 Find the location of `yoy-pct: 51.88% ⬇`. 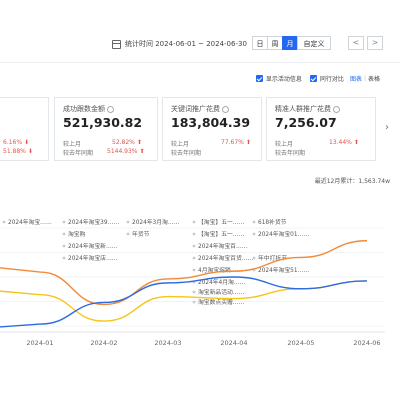

yoy-pct: 51.88% ⬇ is located at coordinates (18, 151).